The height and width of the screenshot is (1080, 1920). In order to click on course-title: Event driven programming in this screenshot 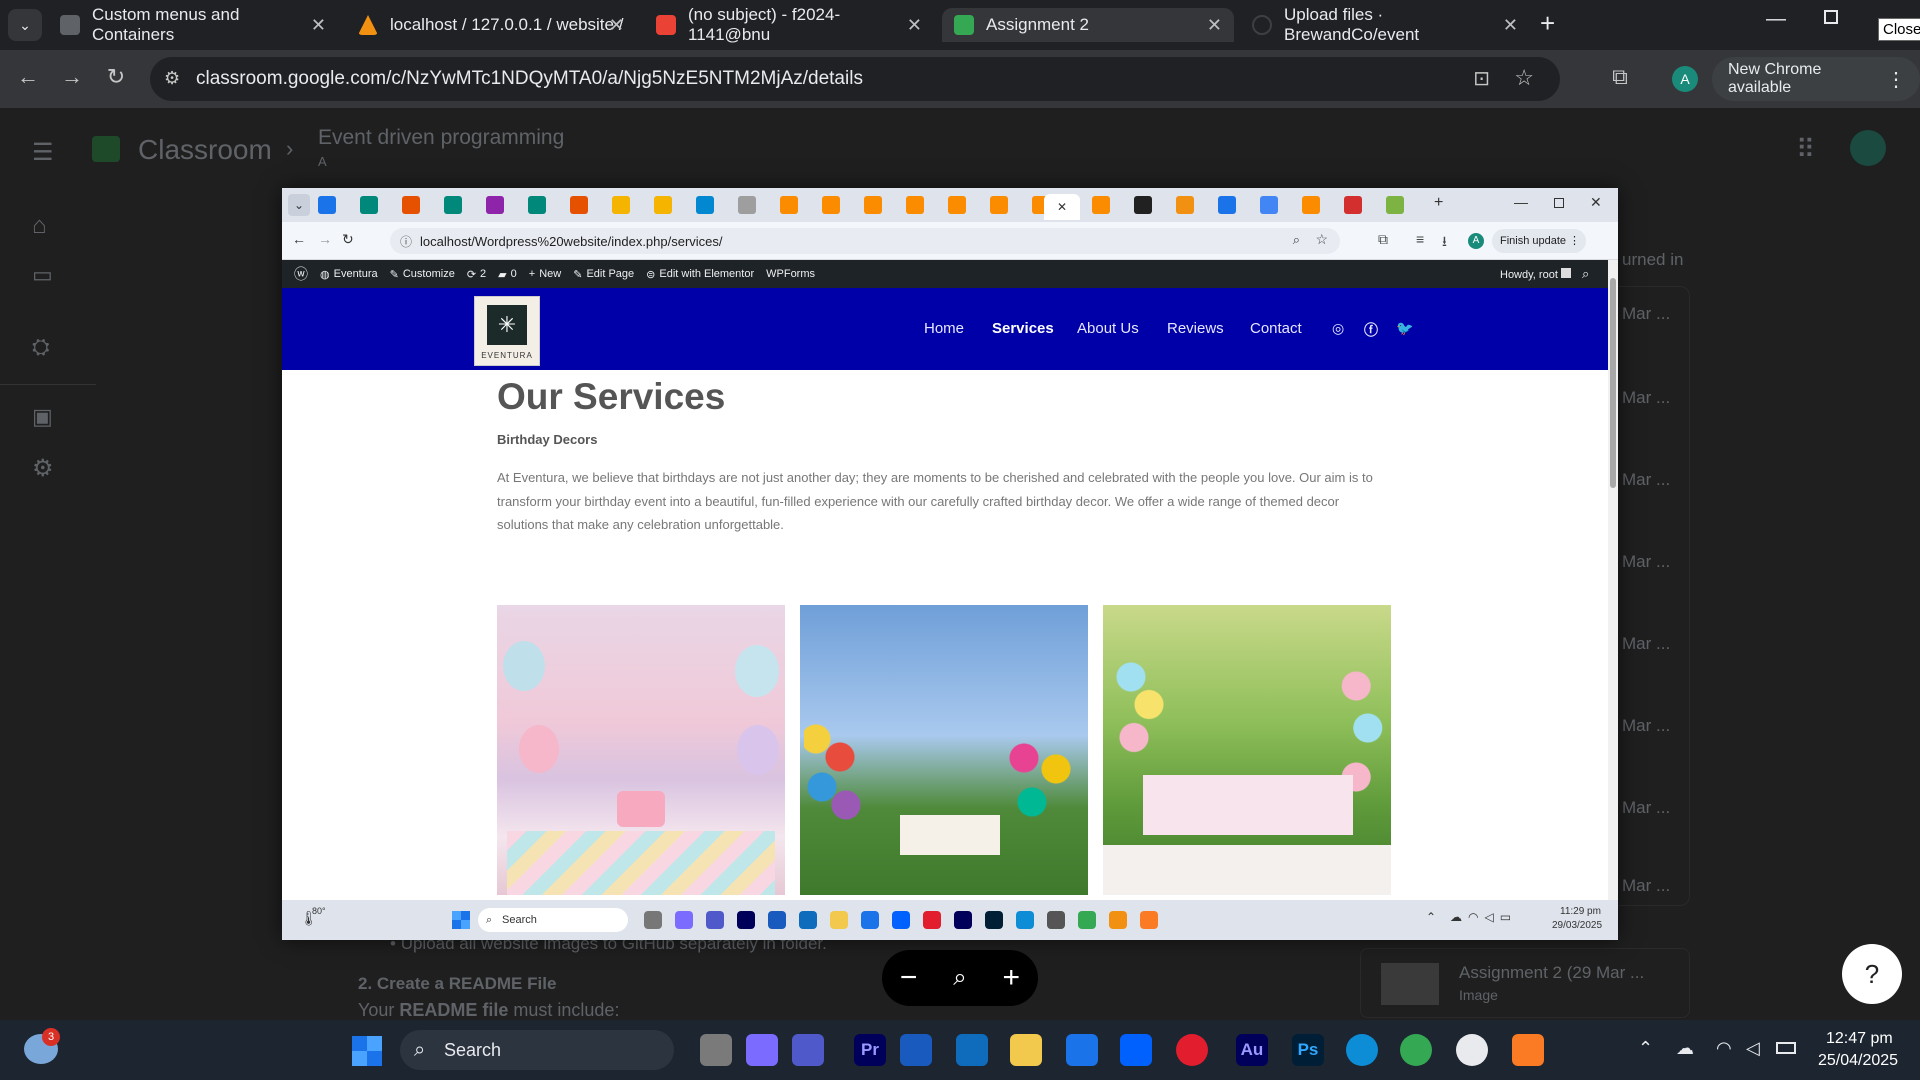, I will do `click(441, 138)`.